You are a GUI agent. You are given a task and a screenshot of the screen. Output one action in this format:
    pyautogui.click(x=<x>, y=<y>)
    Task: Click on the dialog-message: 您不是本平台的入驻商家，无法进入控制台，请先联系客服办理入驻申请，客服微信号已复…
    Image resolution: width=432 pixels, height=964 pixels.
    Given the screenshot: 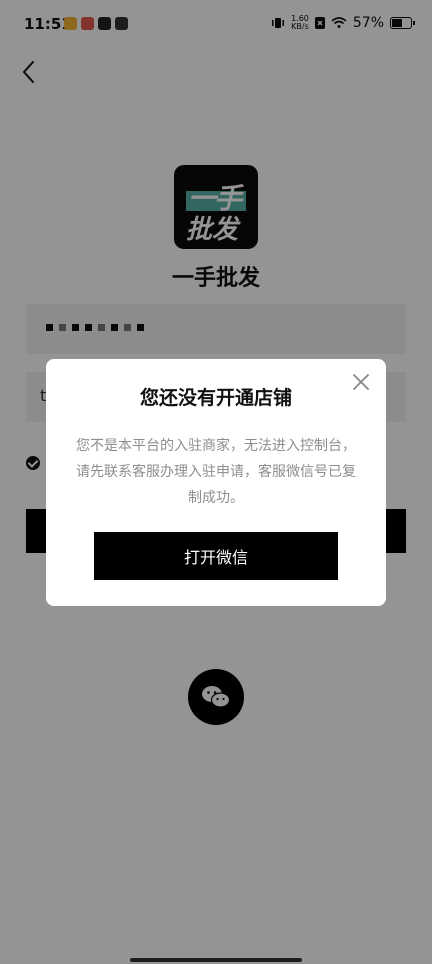 What is the action you would take?
    pyautogui.click(x=216, y=472)
    